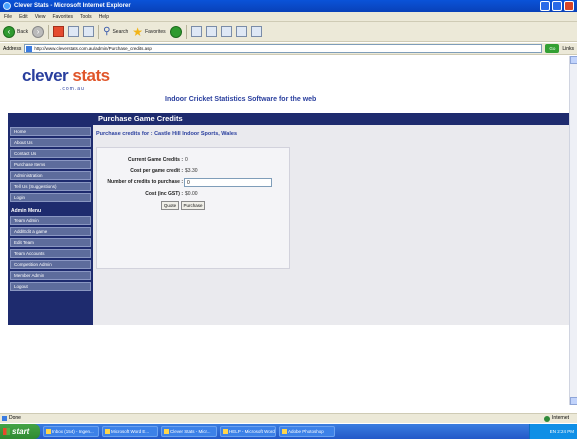 This screenshot has width=577, height=439. I want to click on search-button: ⚲ Search, so click(115, 32).